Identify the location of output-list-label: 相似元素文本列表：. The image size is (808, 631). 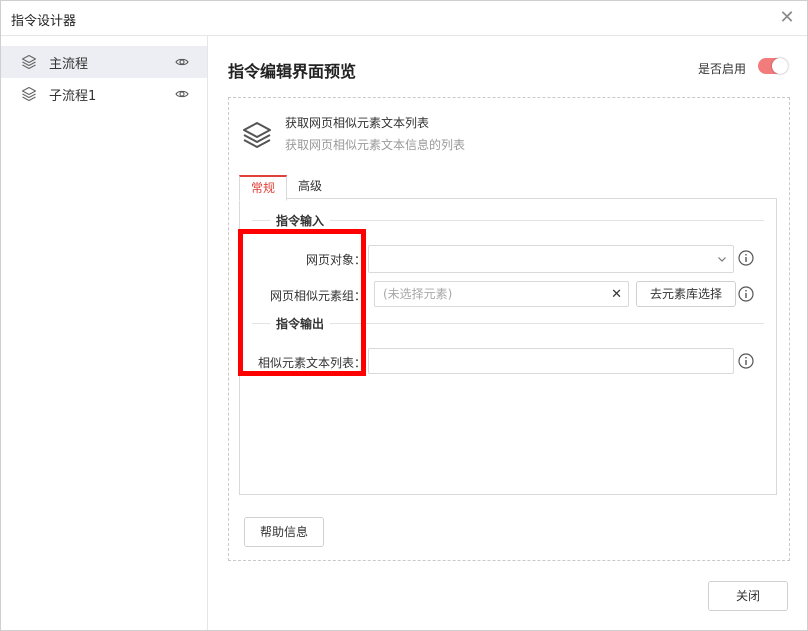
(311, 363).